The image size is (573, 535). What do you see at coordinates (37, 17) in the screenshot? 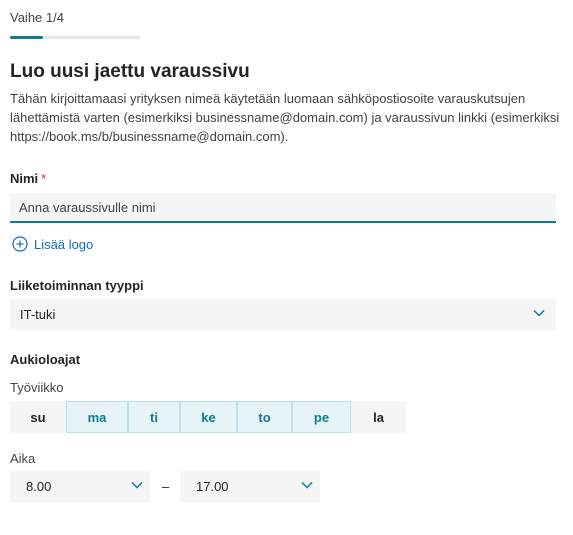
I see `step-label: Vaihe 1/4` at bounding box center [37, 17].